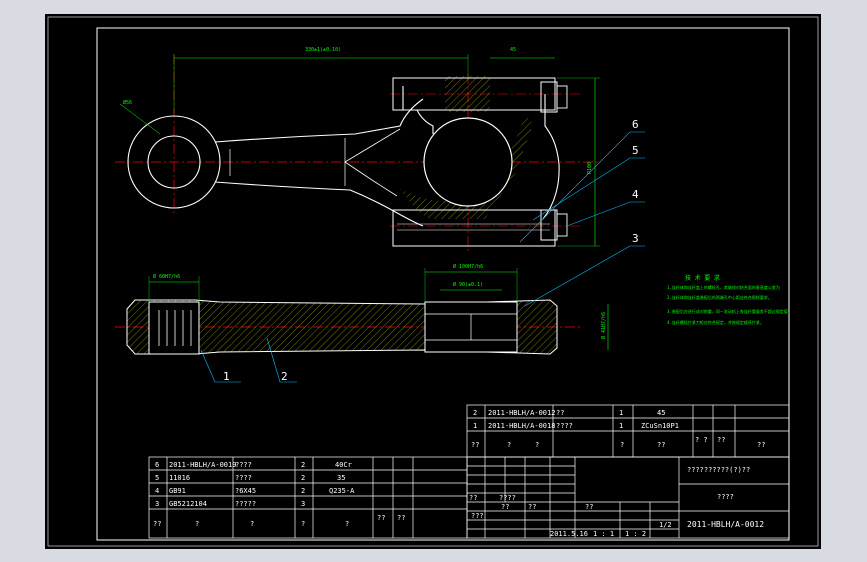  Describe the element at coordinates (475, 426) in the screenshot. I see `ubom-r2-no: 1` at that location.